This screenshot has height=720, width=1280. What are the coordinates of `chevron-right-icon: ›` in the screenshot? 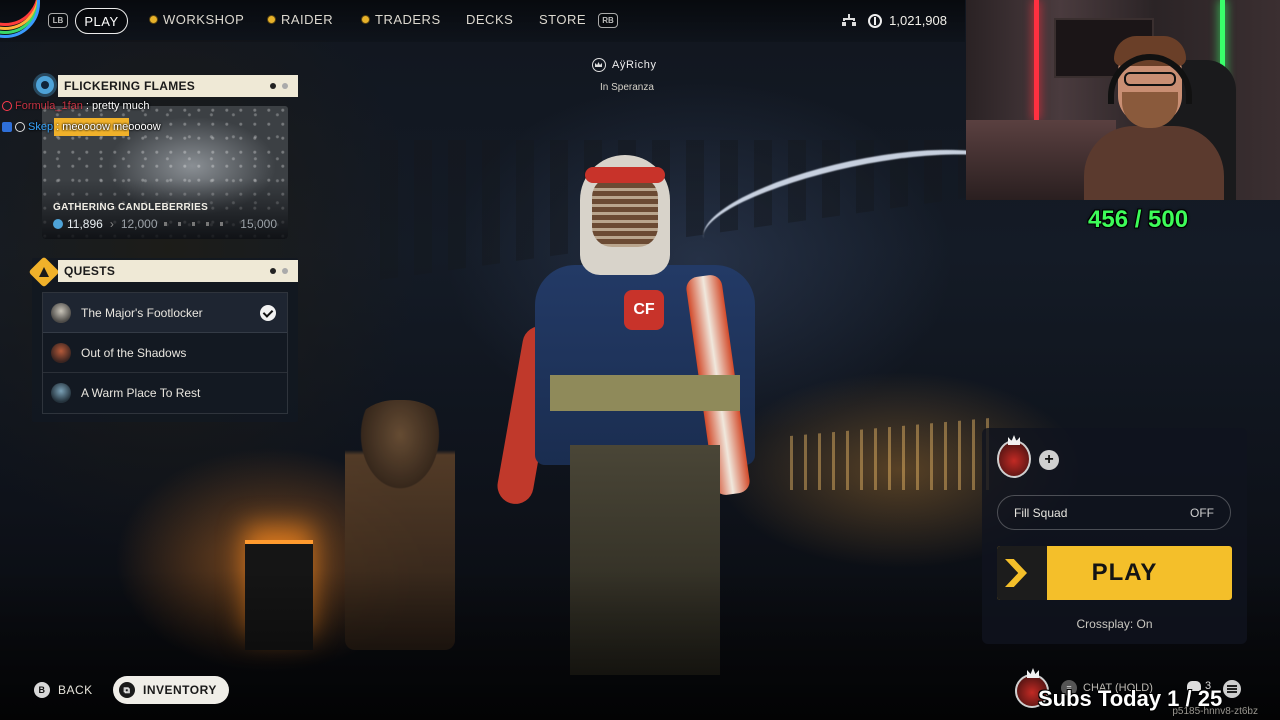 It's located at (111, 224).